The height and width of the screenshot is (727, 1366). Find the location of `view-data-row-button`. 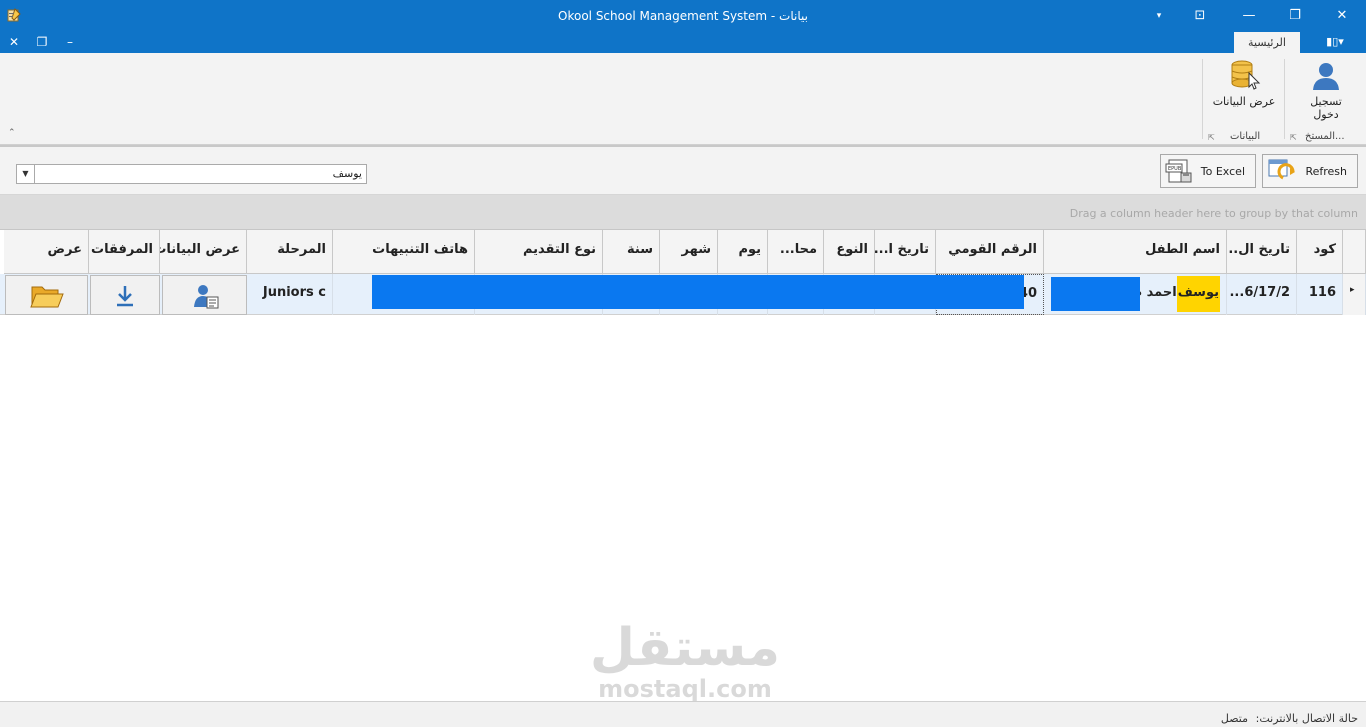

view-data-row-button is located at coordinates (204, 295).